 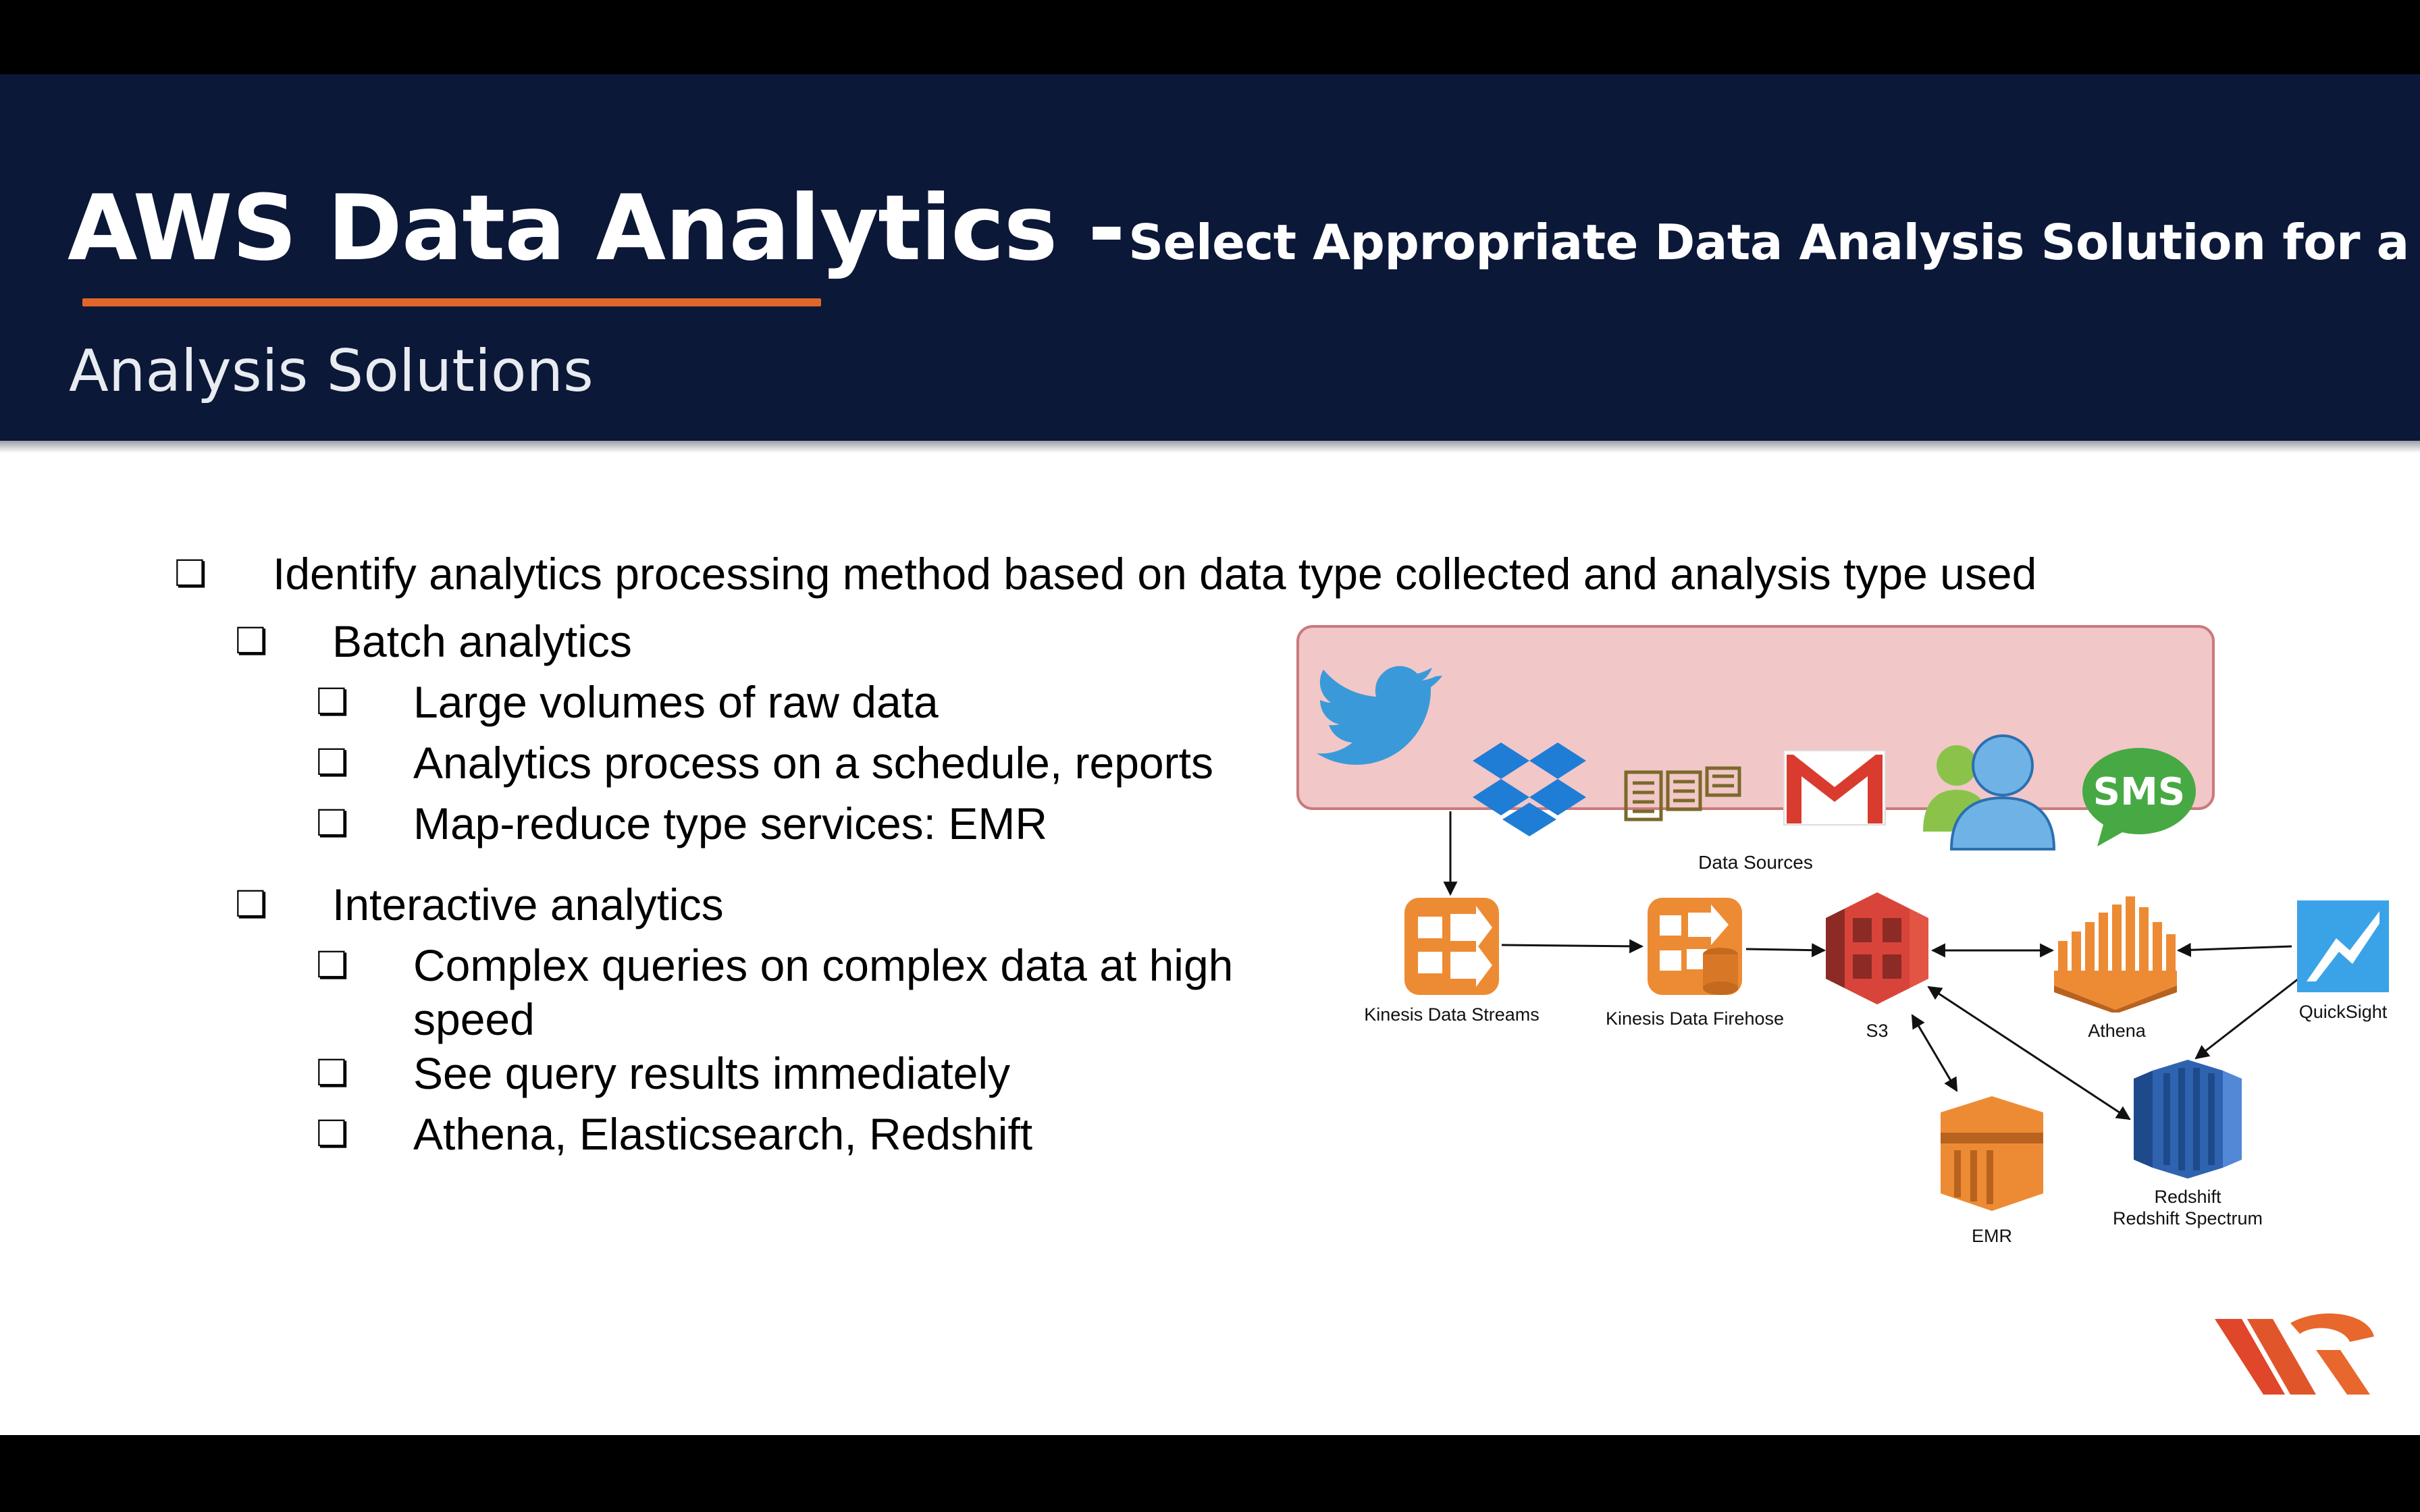 I want to click on diagram-arrows, so click(x=1871, y=965).